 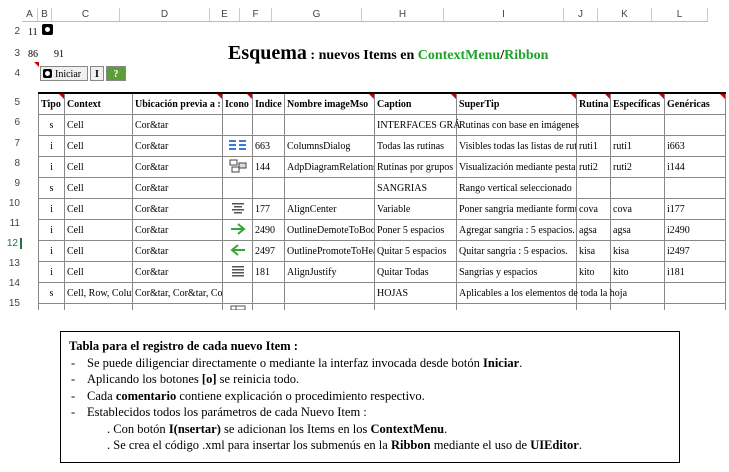 What do you see at coordinates (637, 188) in the screenshot?
I see `cell-espec` at bounding box center [637, 188].